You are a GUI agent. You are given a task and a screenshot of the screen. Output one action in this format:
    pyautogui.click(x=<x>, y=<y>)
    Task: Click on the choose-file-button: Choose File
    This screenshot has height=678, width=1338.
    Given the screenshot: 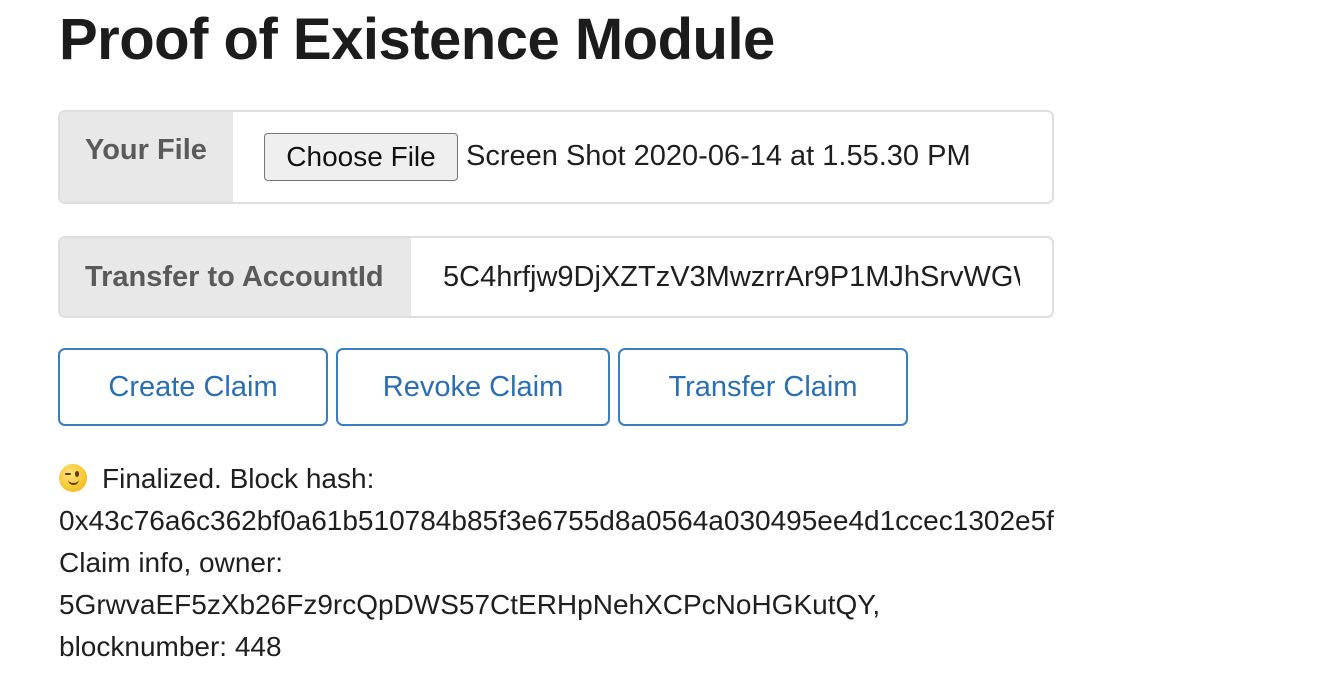 What is the action you would take?
    pyautogui.click(x=361, y=157)
    